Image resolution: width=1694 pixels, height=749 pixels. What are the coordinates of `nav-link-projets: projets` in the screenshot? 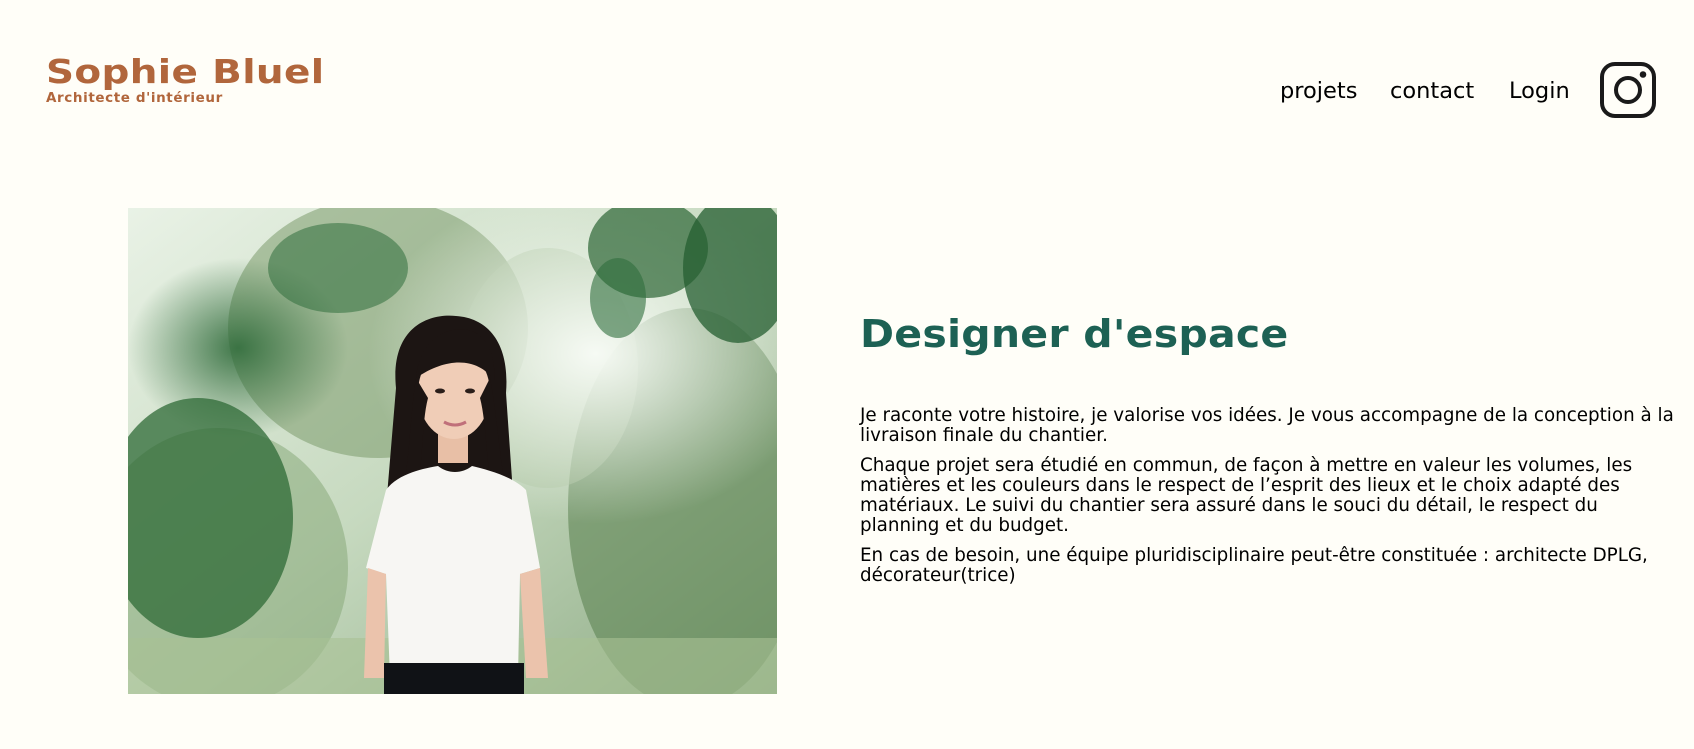 It's located at (1318, 91).